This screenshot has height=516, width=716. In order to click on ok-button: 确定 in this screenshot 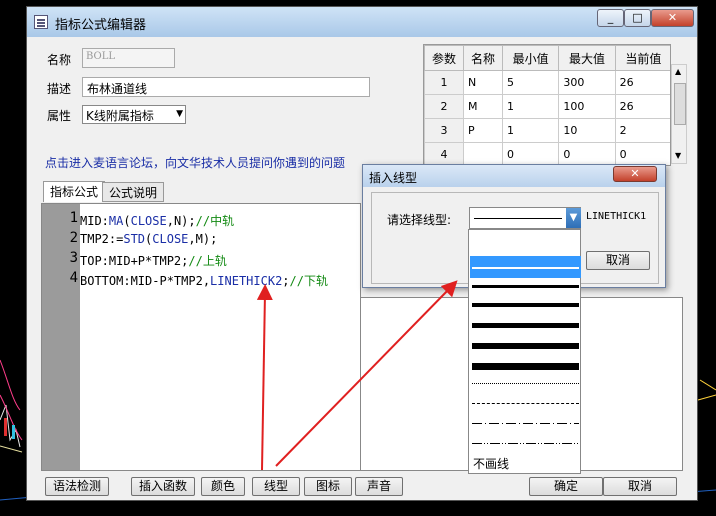, I will do `click(566, 486)`.